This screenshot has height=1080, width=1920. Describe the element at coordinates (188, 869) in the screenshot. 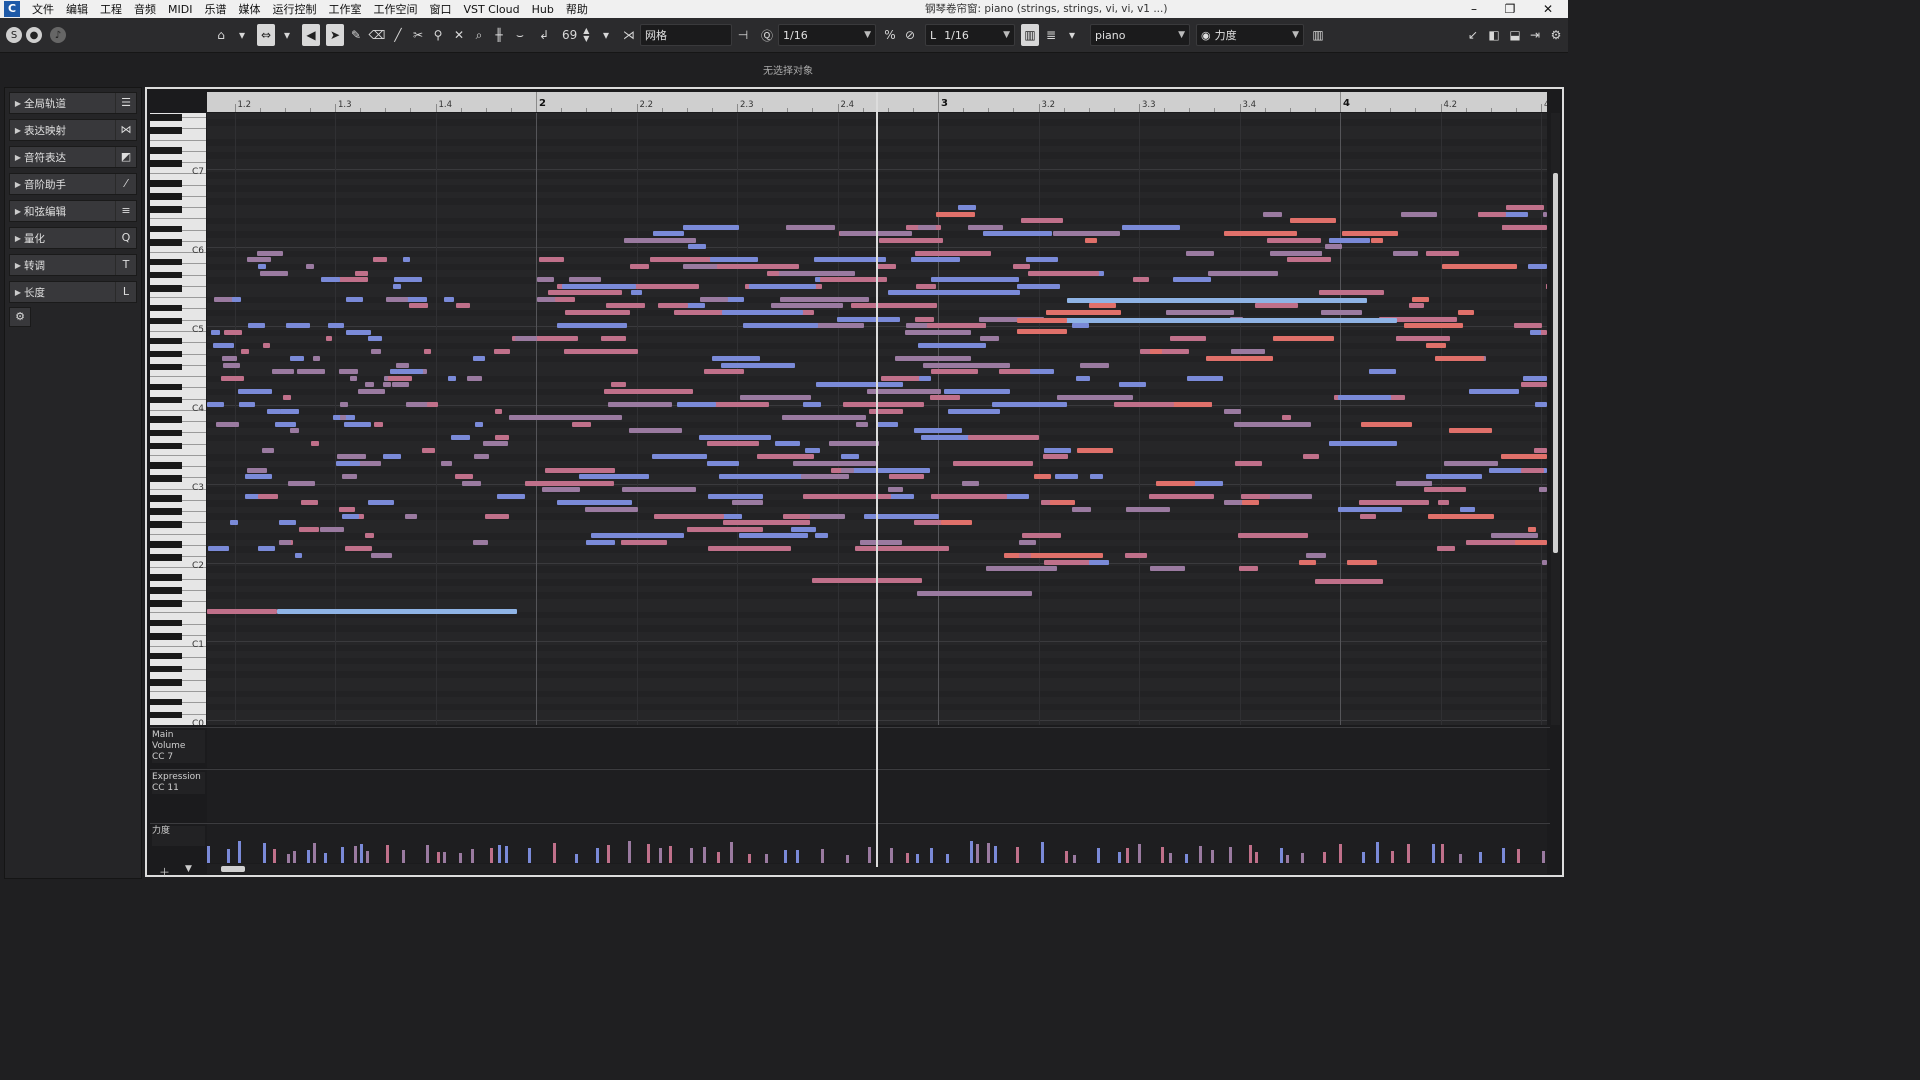

I see `lane-preset-dropdown: ▼` at that location.